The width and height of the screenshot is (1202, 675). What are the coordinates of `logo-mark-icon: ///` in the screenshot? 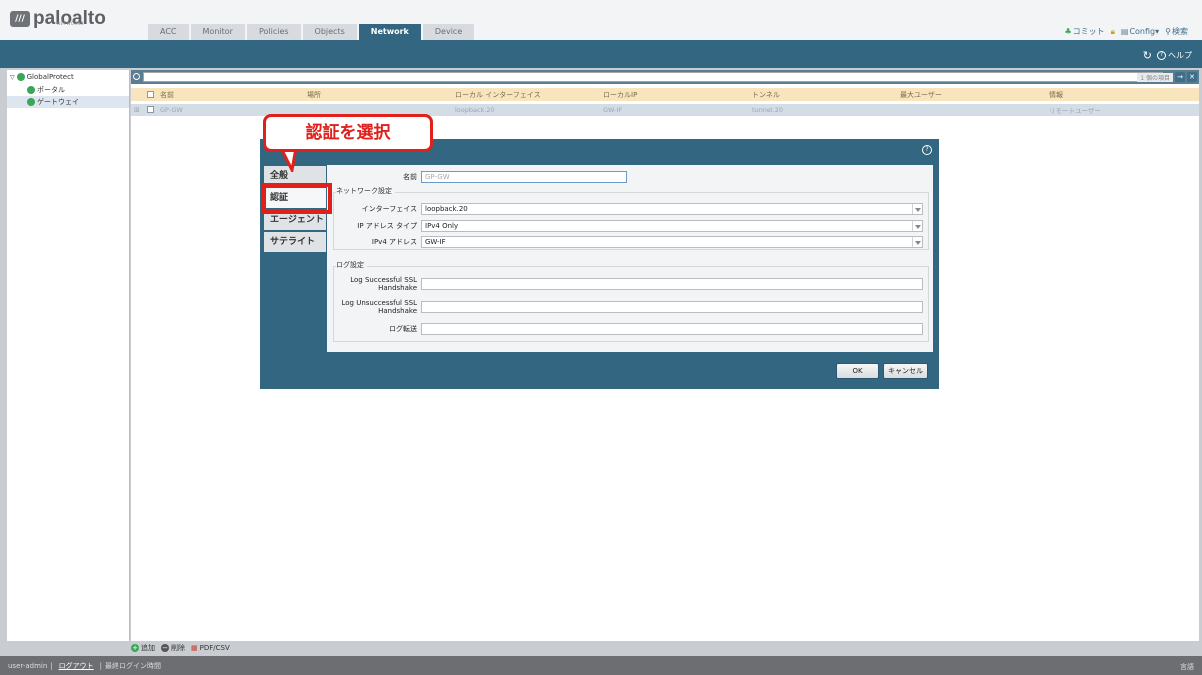 It's located at (20, 19).